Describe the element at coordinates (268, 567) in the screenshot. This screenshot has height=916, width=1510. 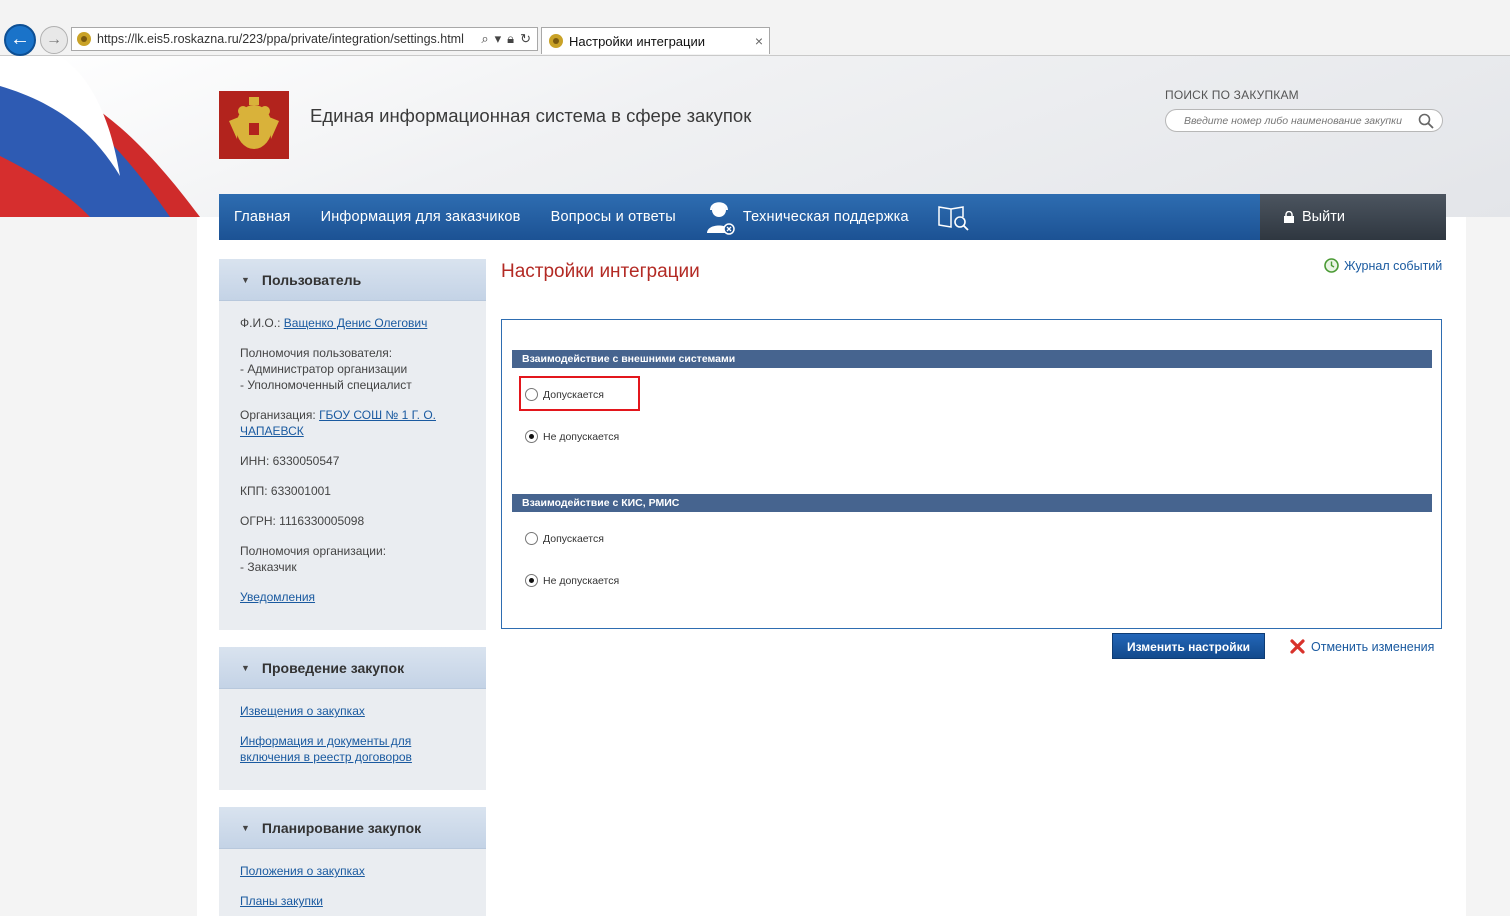
I see `org-right-customer: - Заказчик` at that location.